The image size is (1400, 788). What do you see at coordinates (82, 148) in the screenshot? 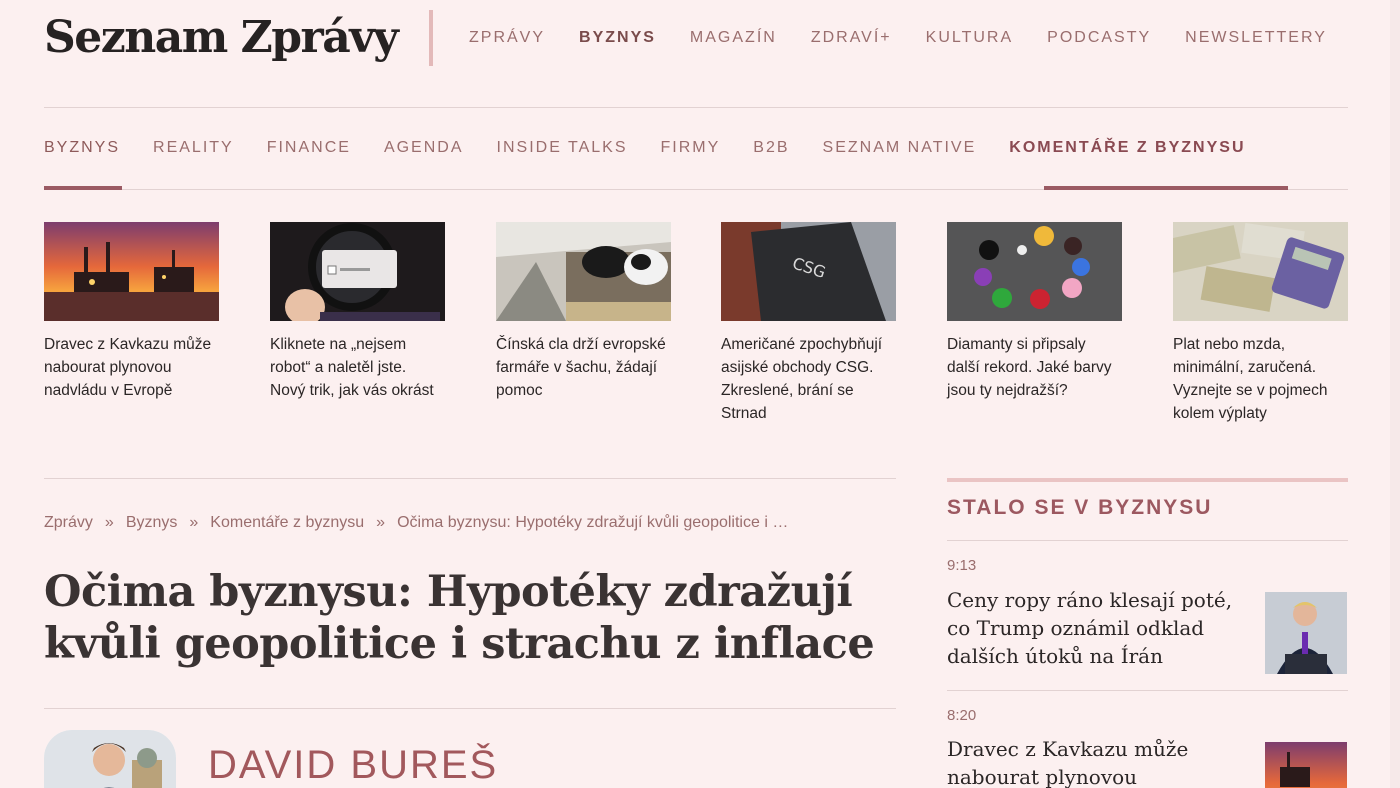
I see `section-tab-byznys: BYZNYS` at bounding box center [82, 148].